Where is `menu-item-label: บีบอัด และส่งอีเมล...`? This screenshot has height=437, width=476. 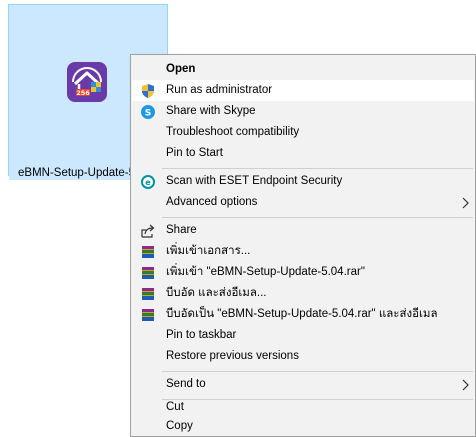 menu-item-label: บีบอัด และส่งอีเมล... is located at coordinates (216, 293).